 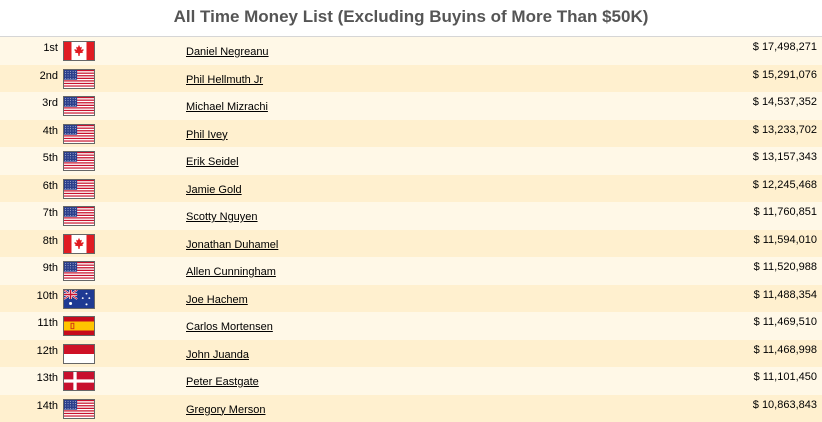 What do you see at coordinates (785, 349) in the screenshot?
I see `winnings-amount: $ 11,468,998` at bounding box center [785, 349].